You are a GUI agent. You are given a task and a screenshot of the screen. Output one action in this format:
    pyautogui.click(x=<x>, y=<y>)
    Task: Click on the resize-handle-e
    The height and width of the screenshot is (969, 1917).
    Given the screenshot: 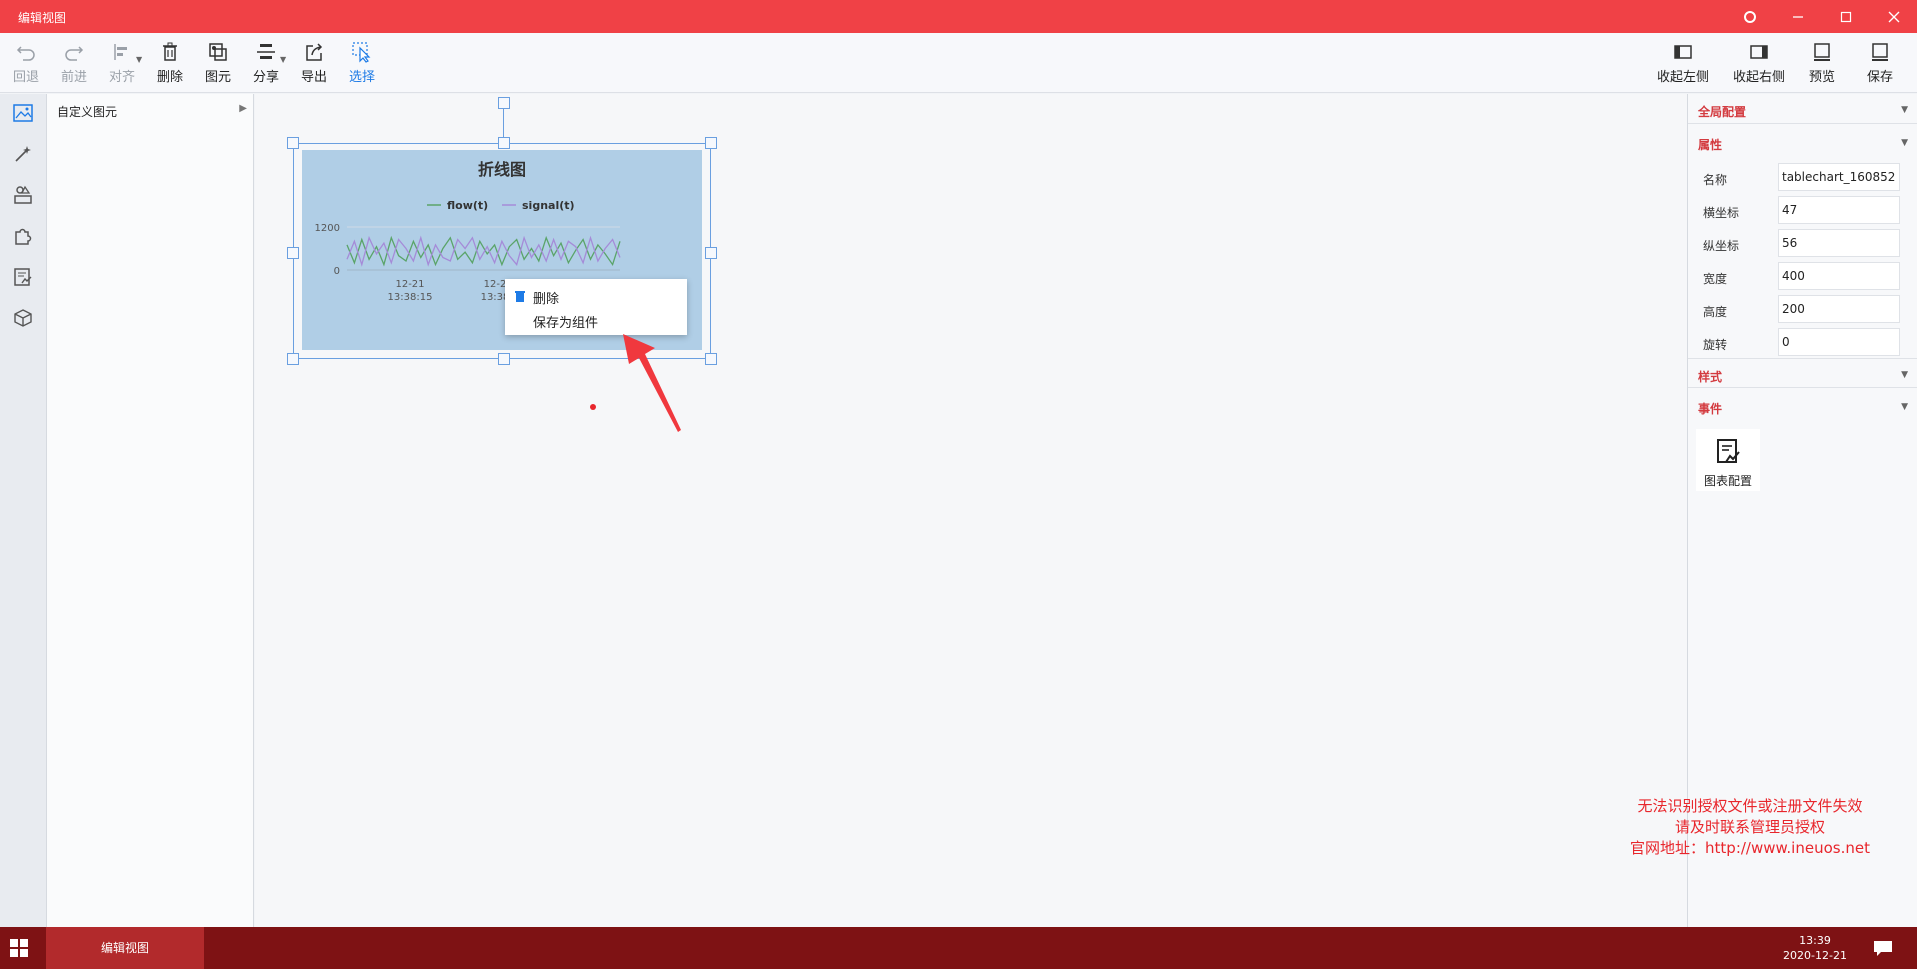 What is the action you would take?
    pyautogui.click(x=711, y=253)
    